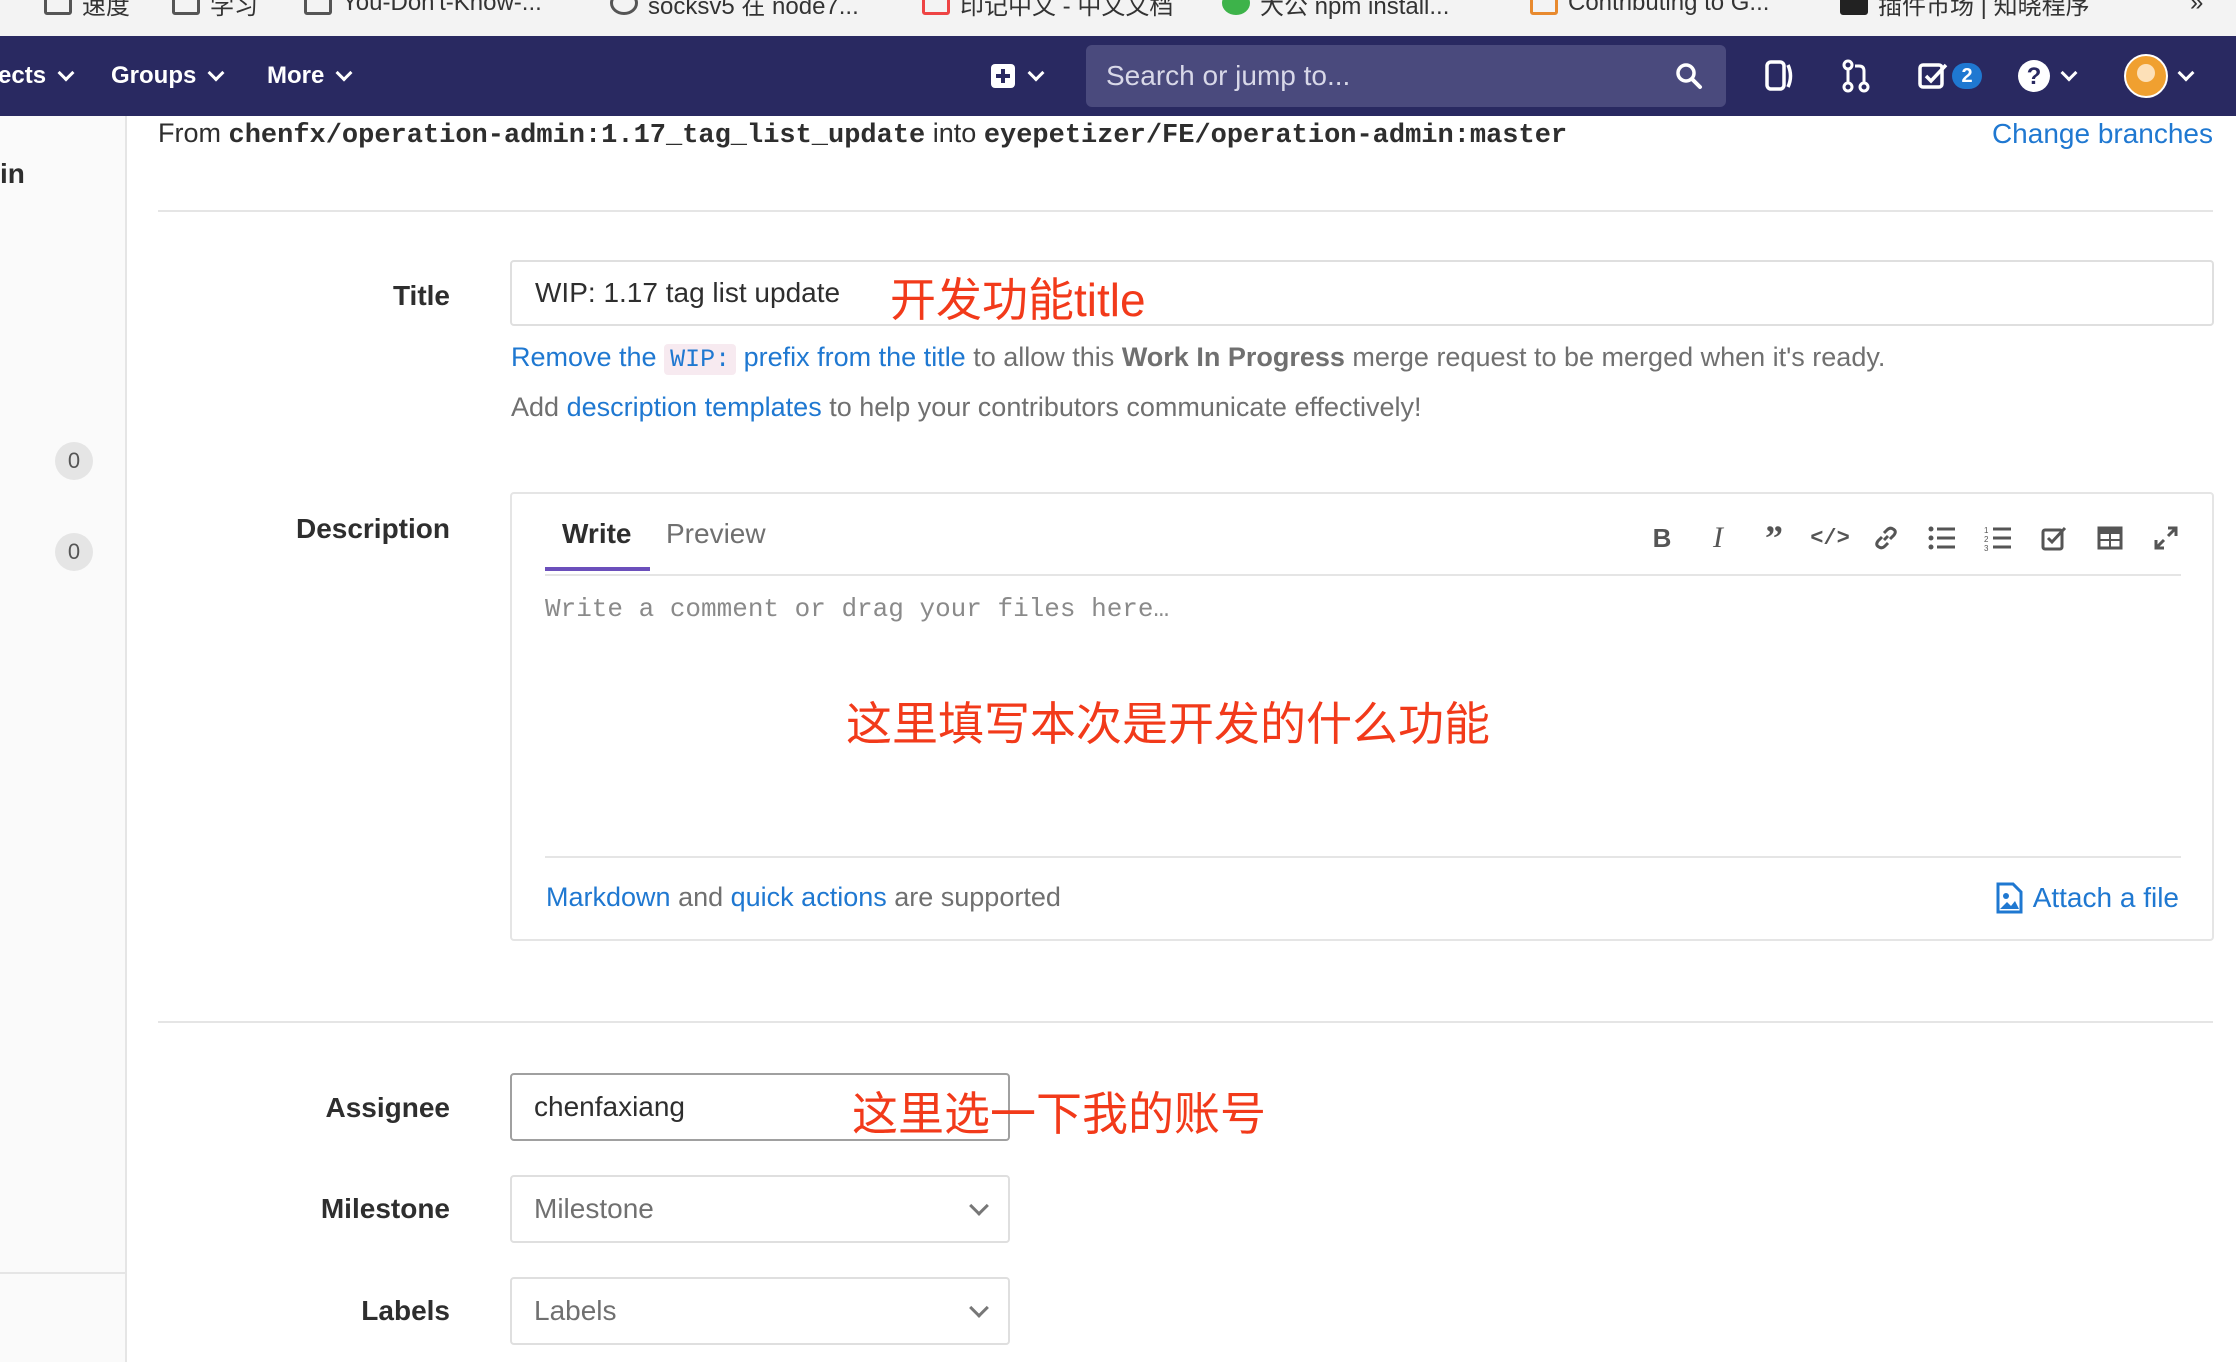 Image resolution: width=2236 pixels, height=1362 pixels. Describe the element at coordinates (1942, 538) in the screenshot. I see `bullet-list-icon` at that location.